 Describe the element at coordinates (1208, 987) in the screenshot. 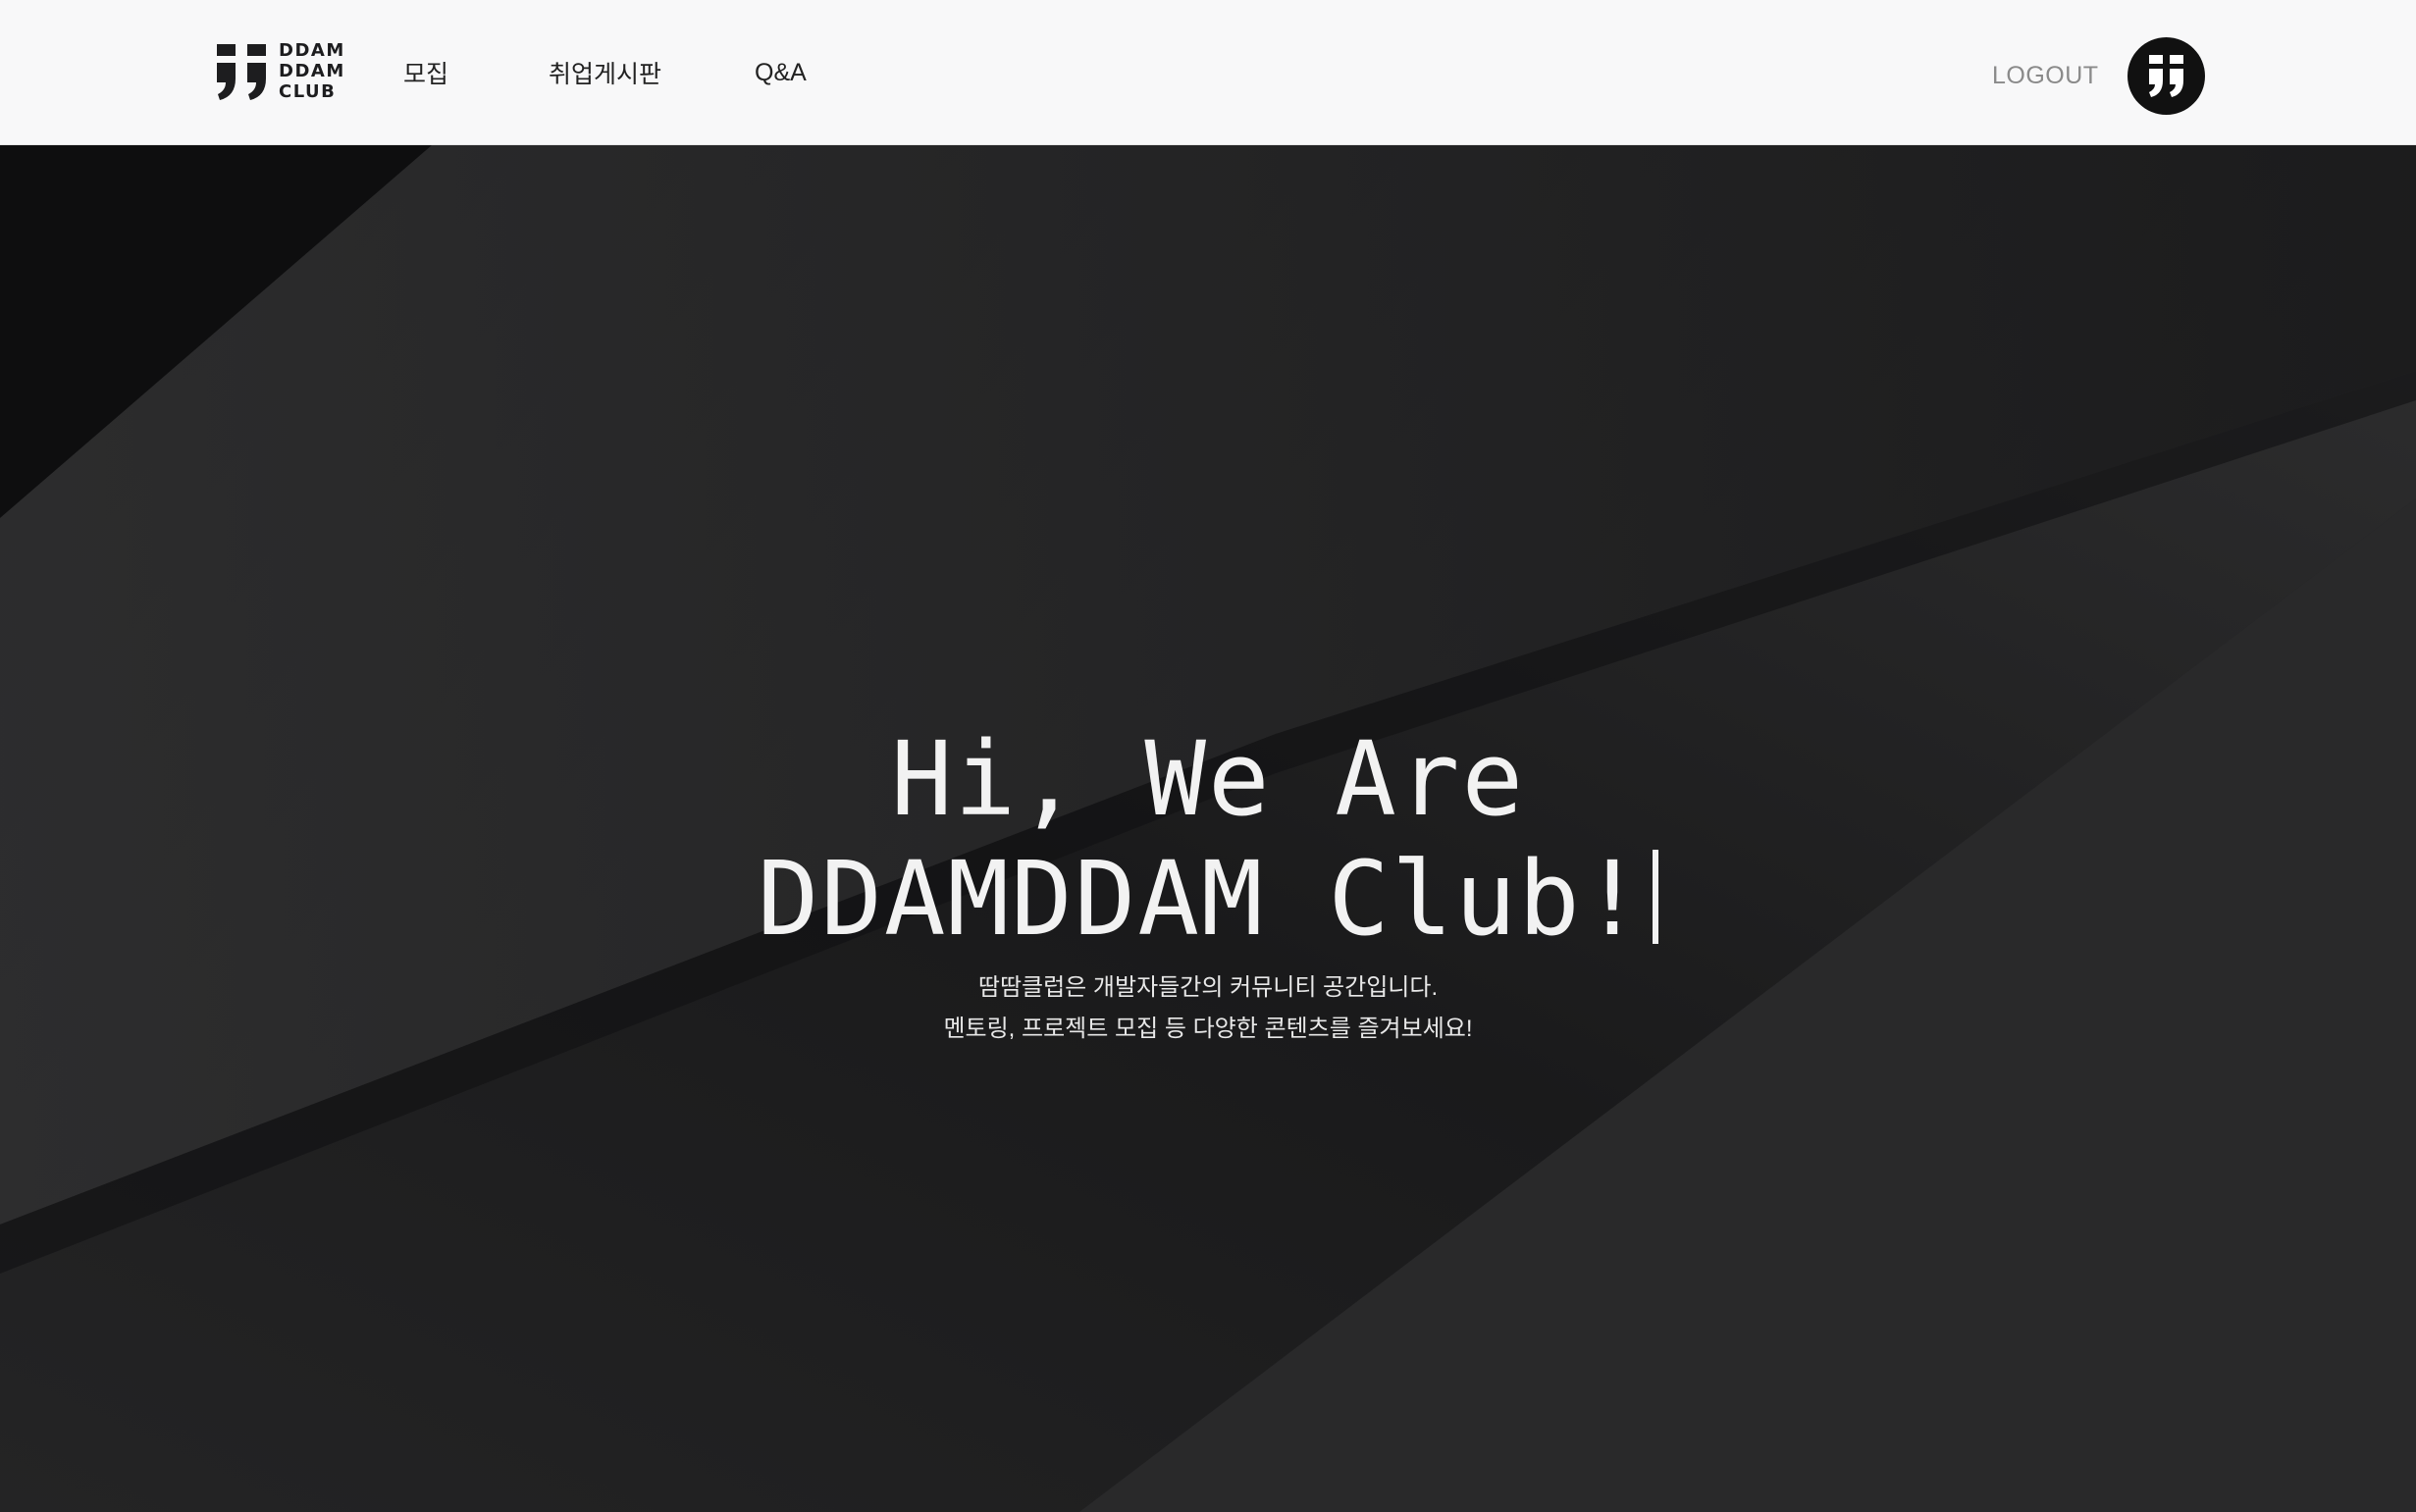

I see `hero-subtitle-line1: 땀땀클럽은 개발자들간의 커뮤니티 공간입니다.` at that location.